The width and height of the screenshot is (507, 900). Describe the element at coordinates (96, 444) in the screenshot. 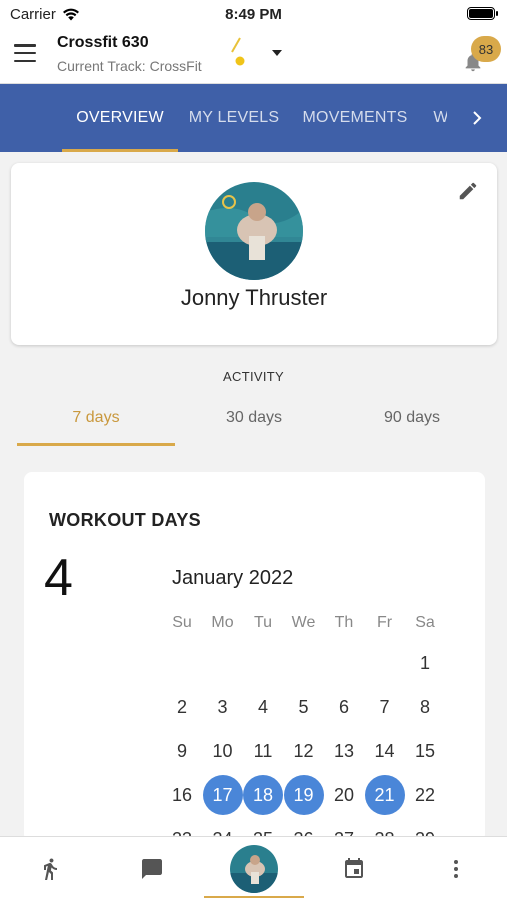

I see `range-active-indicator` at that location.